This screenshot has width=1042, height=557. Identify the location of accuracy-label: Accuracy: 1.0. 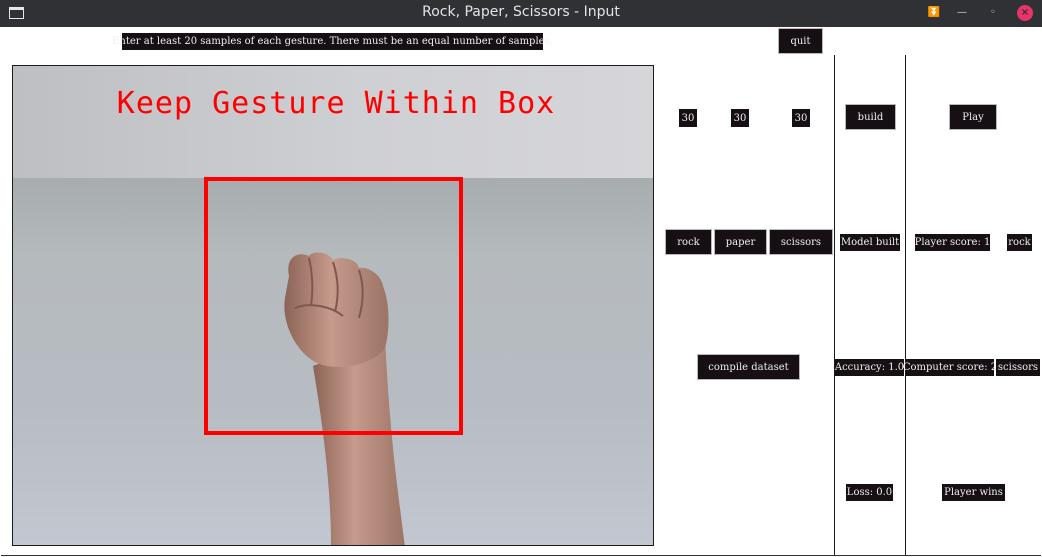
(869, 367).